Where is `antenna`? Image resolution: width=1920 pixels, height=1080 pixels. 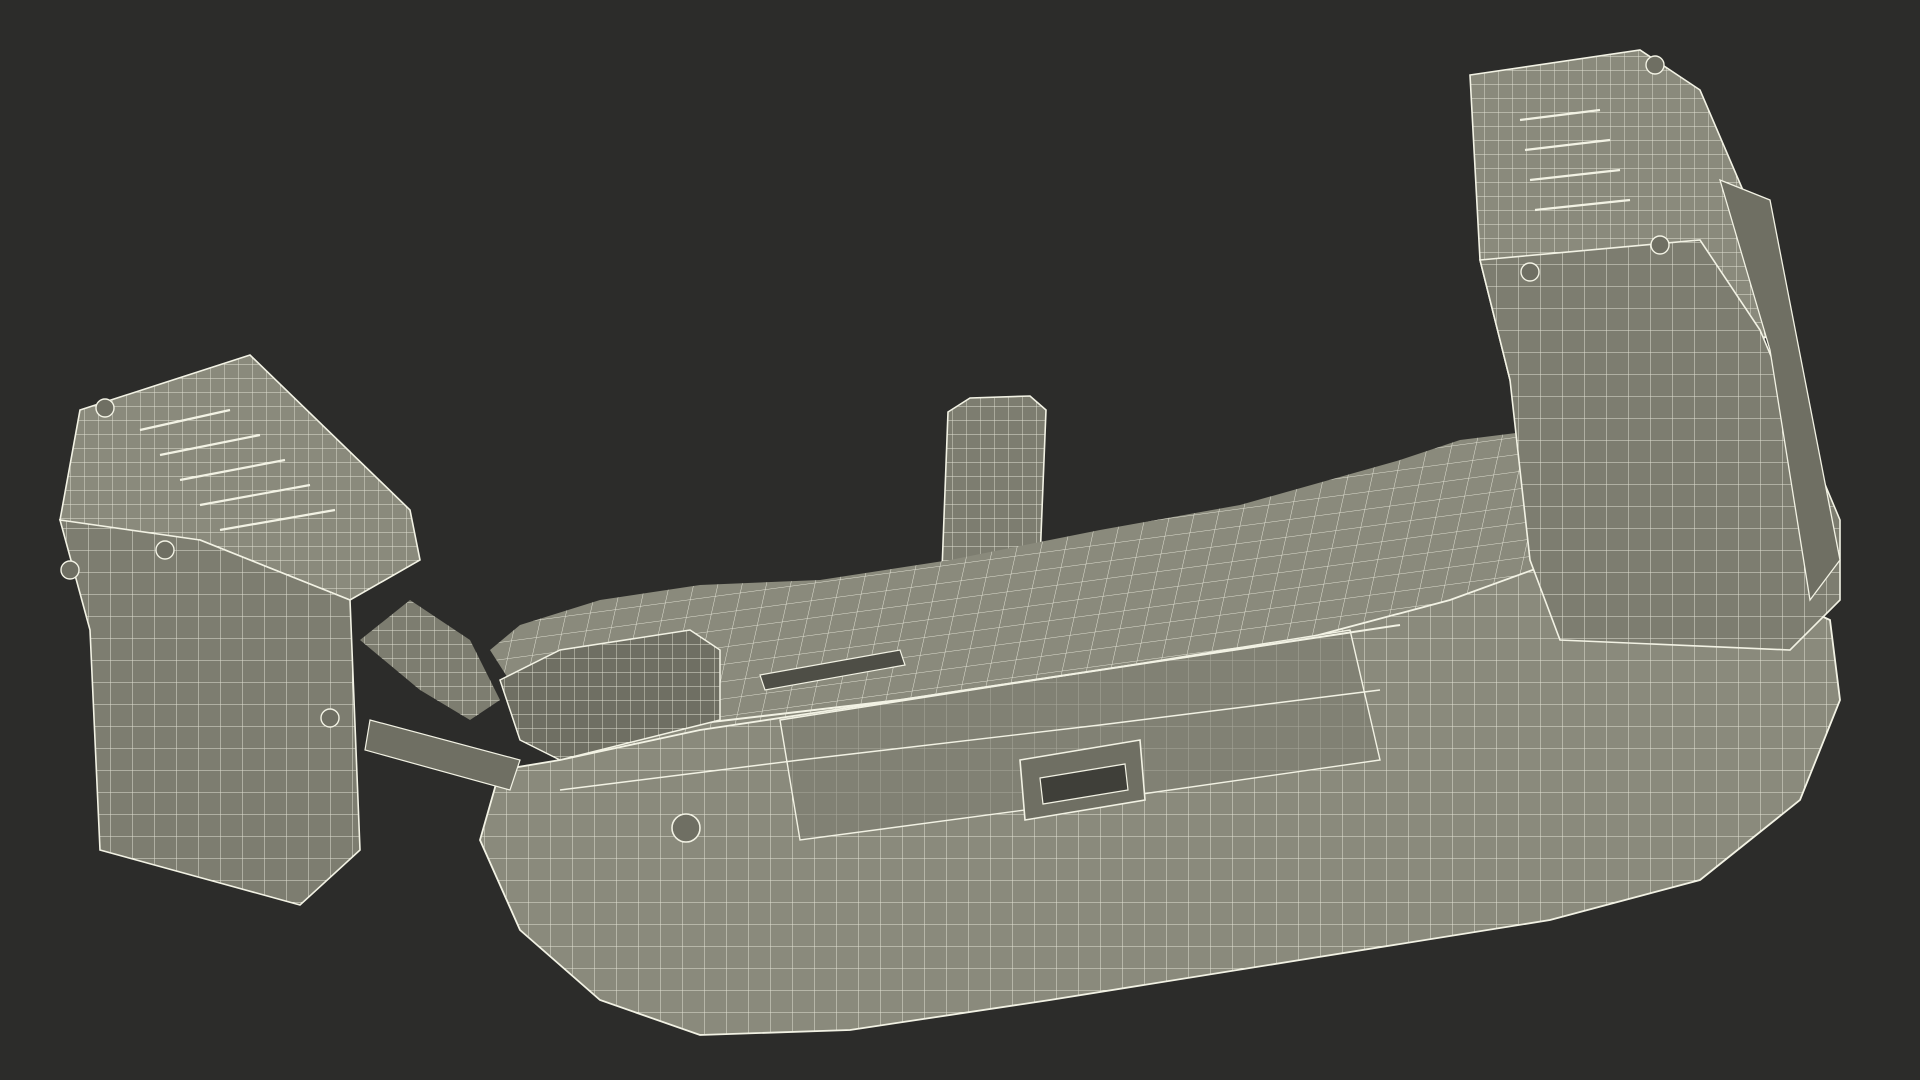 antenna is located at coordinates (994, 483).